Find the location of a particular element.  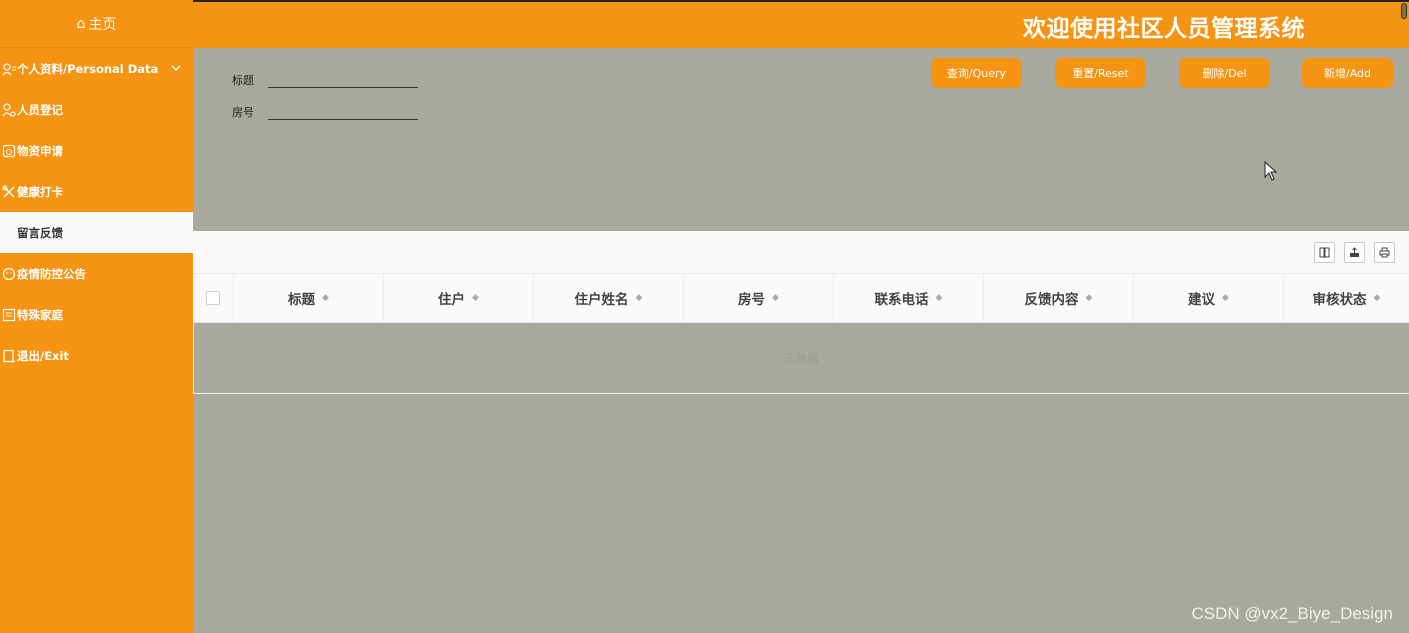

column-header-feedback: 反馈内容 ◆ is located at coordinates (1059, 298).